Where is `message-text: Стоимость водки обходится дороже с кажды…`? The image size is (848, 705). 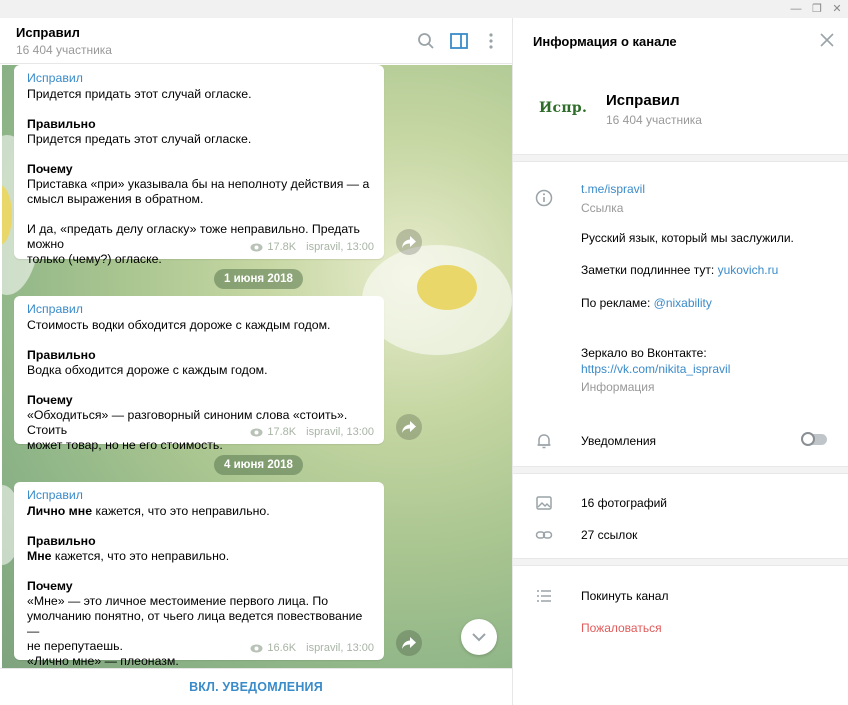 message-text: Стоимость водки обходится дороже с кажды… is located at coordinates (179, 325).